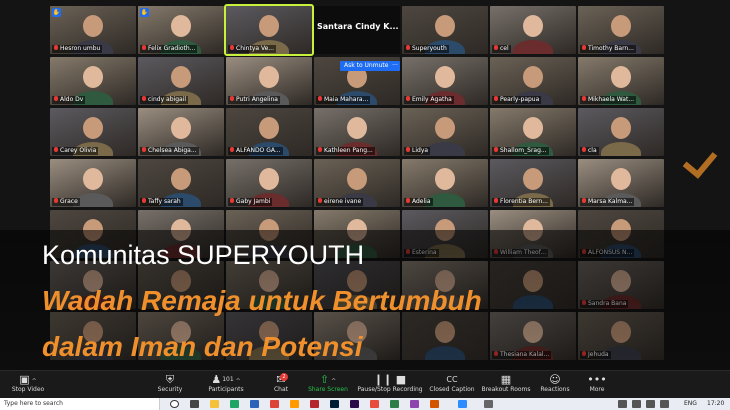  Describe the element at coordinates (715, 404) in the screenshot. I see `clock: 17:20` at that location.